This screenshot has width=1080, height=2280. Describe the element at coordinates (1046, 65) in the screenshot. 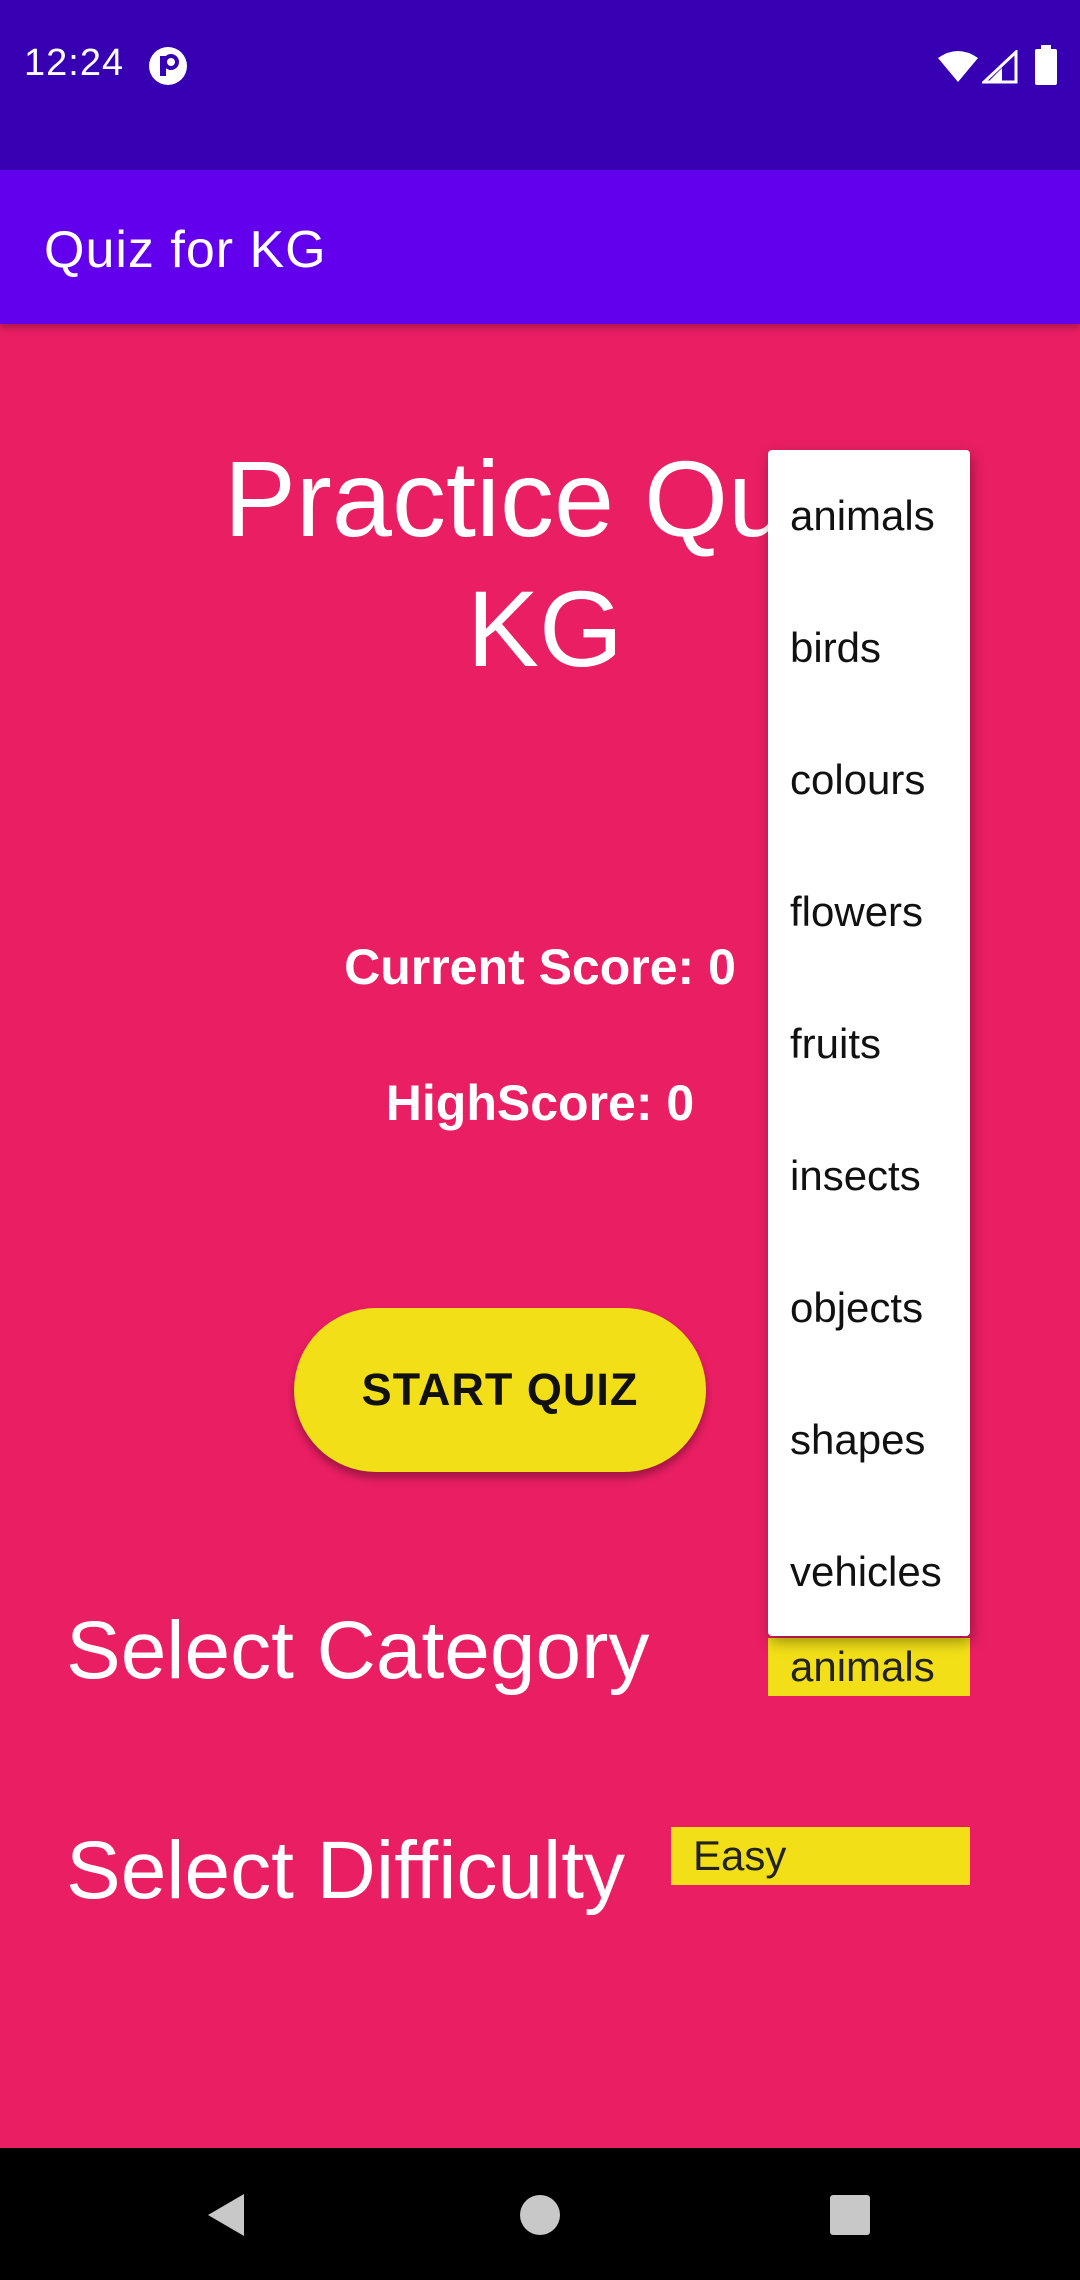

I see `battery-icon` at that location.